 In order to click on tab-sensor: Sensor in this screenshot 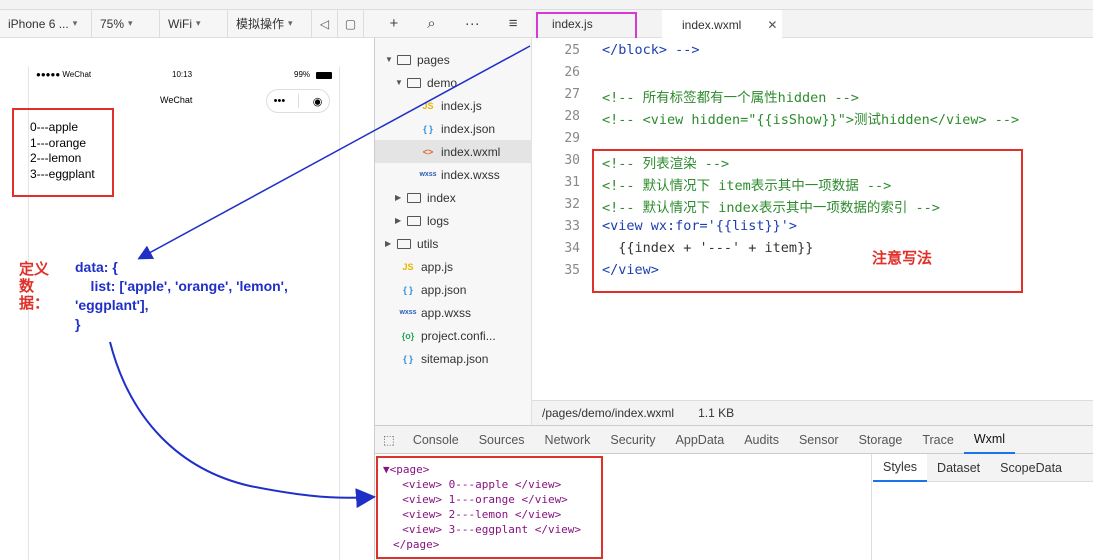, I will do `click(819, 439)`.